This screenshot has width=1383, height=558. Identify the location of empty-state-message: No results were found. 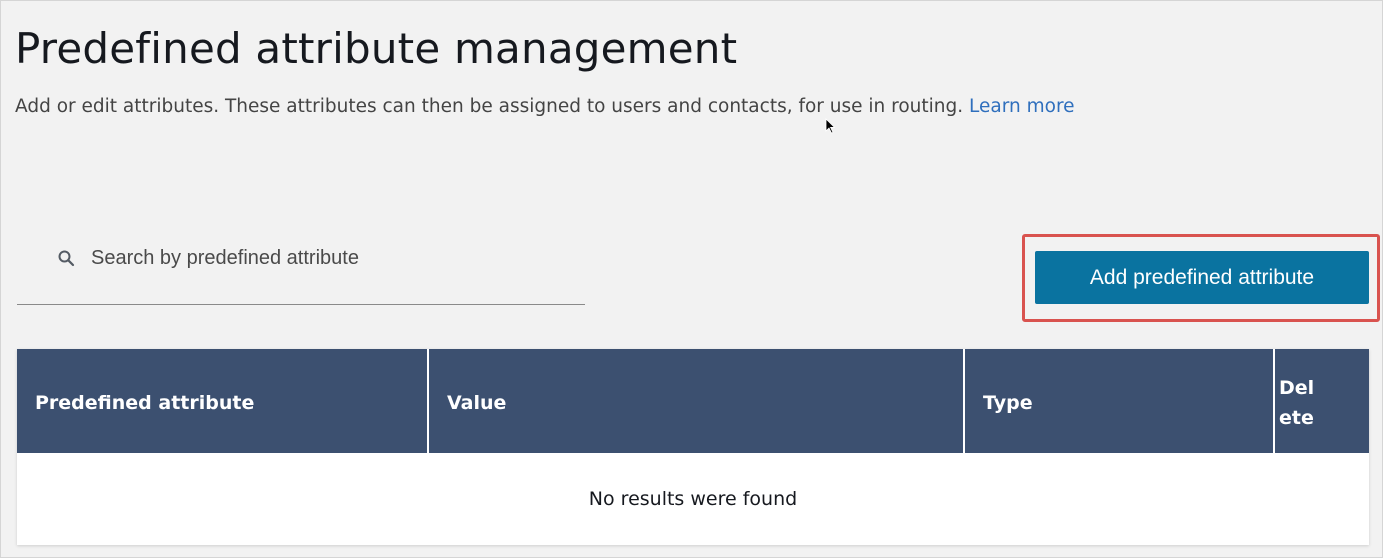
(693, 499).